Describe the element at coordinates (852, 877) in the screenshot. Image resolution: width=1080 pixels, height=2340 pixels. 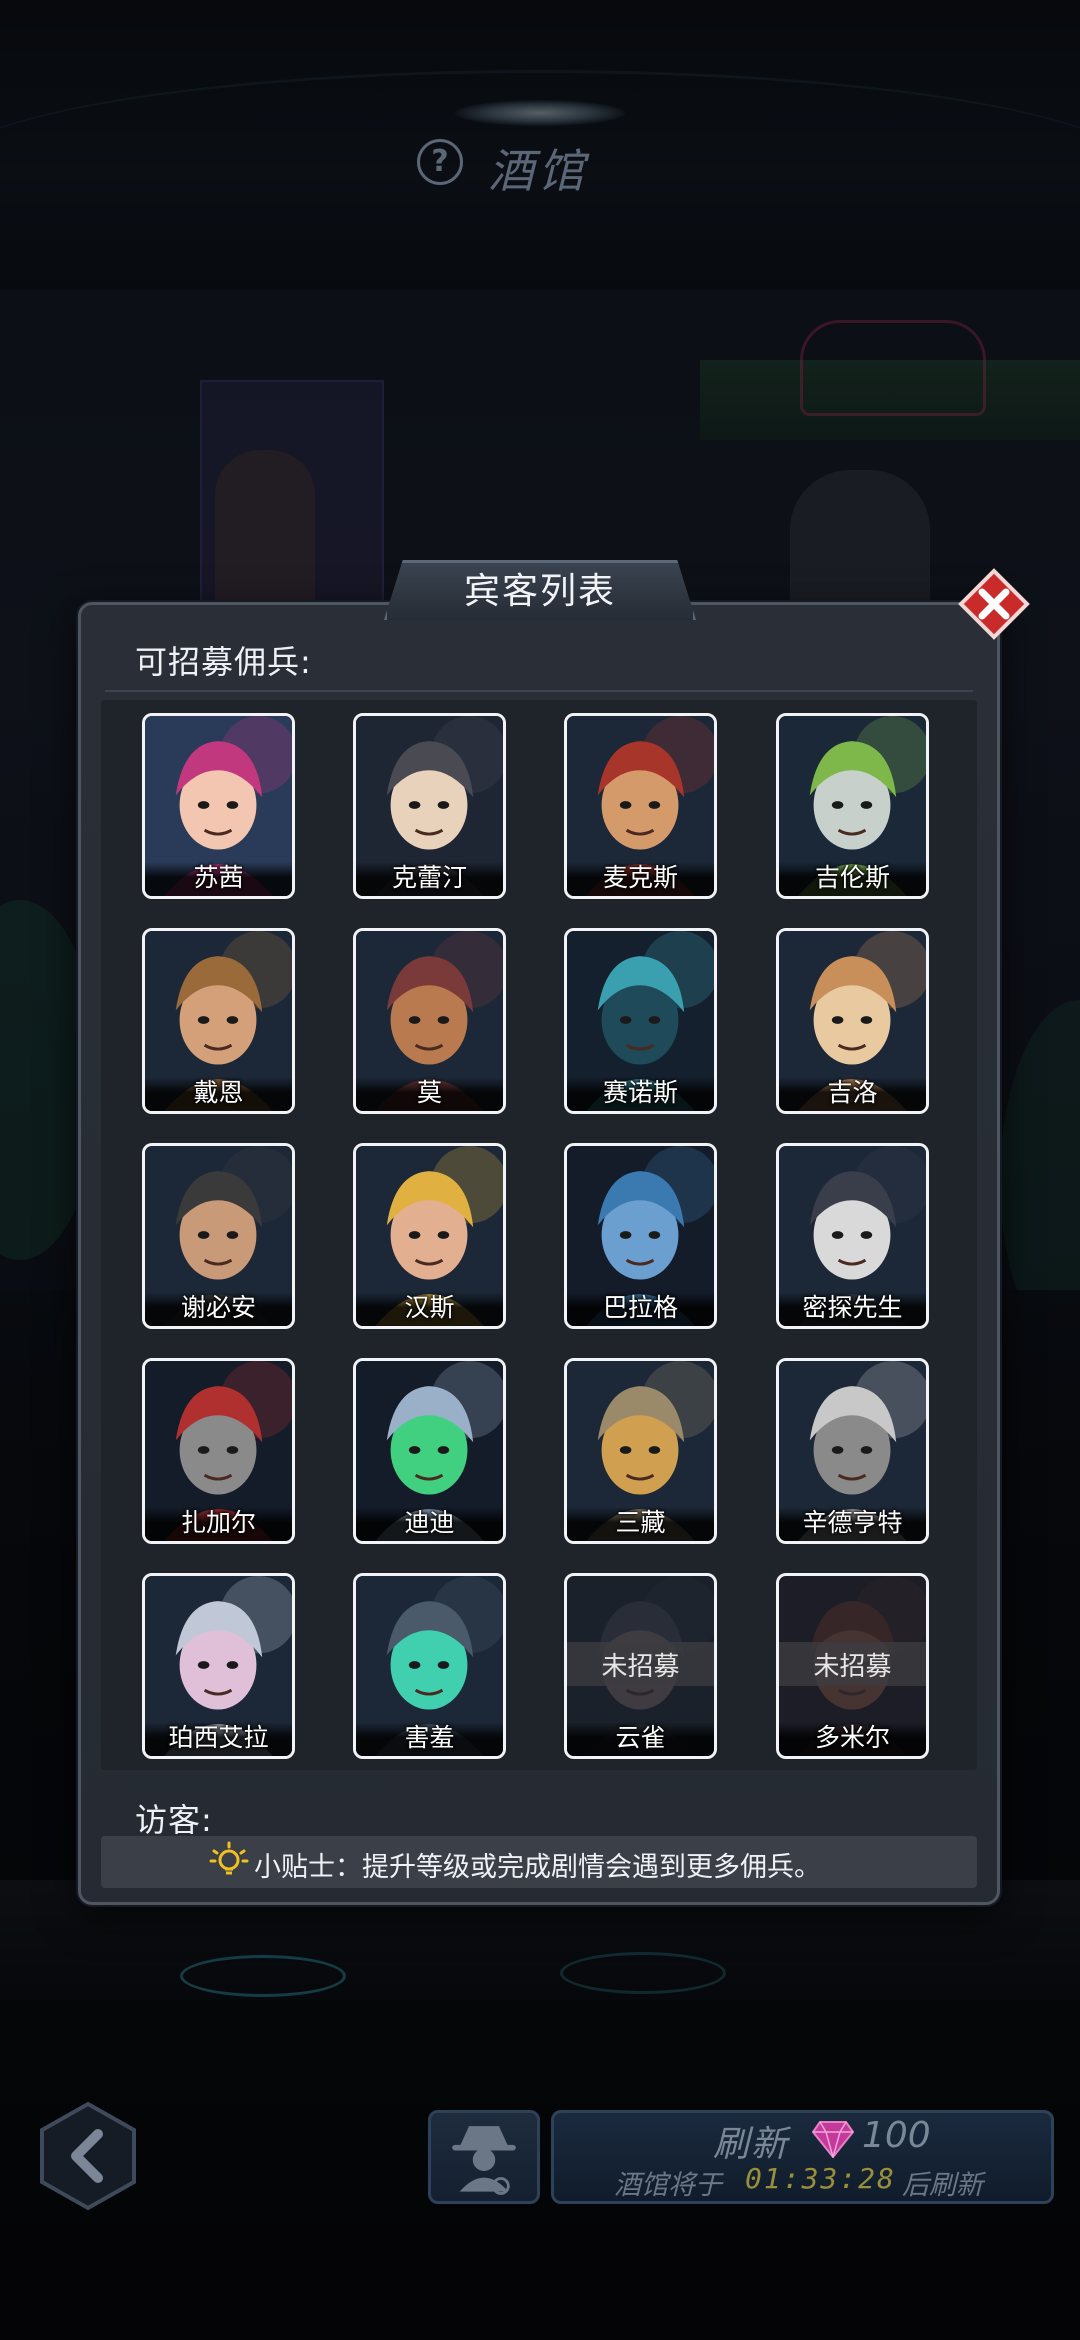
I see `hero-name: 吉伦斯` at that location.